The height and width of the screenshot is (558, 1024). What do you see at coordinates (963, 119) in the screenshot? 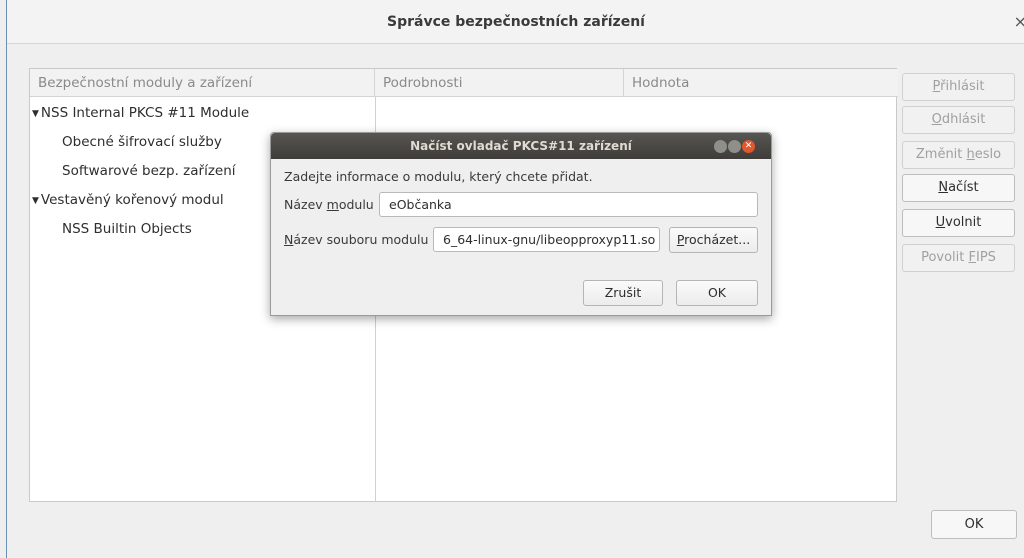
I see `button-label-post: dhlásit` at bounding box center [963, 119].